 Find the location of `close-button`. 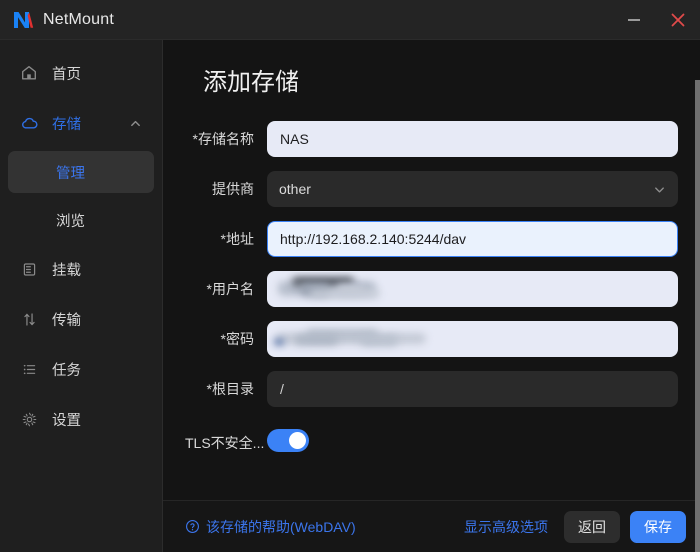

close-button is located at coordinates (678, 20).